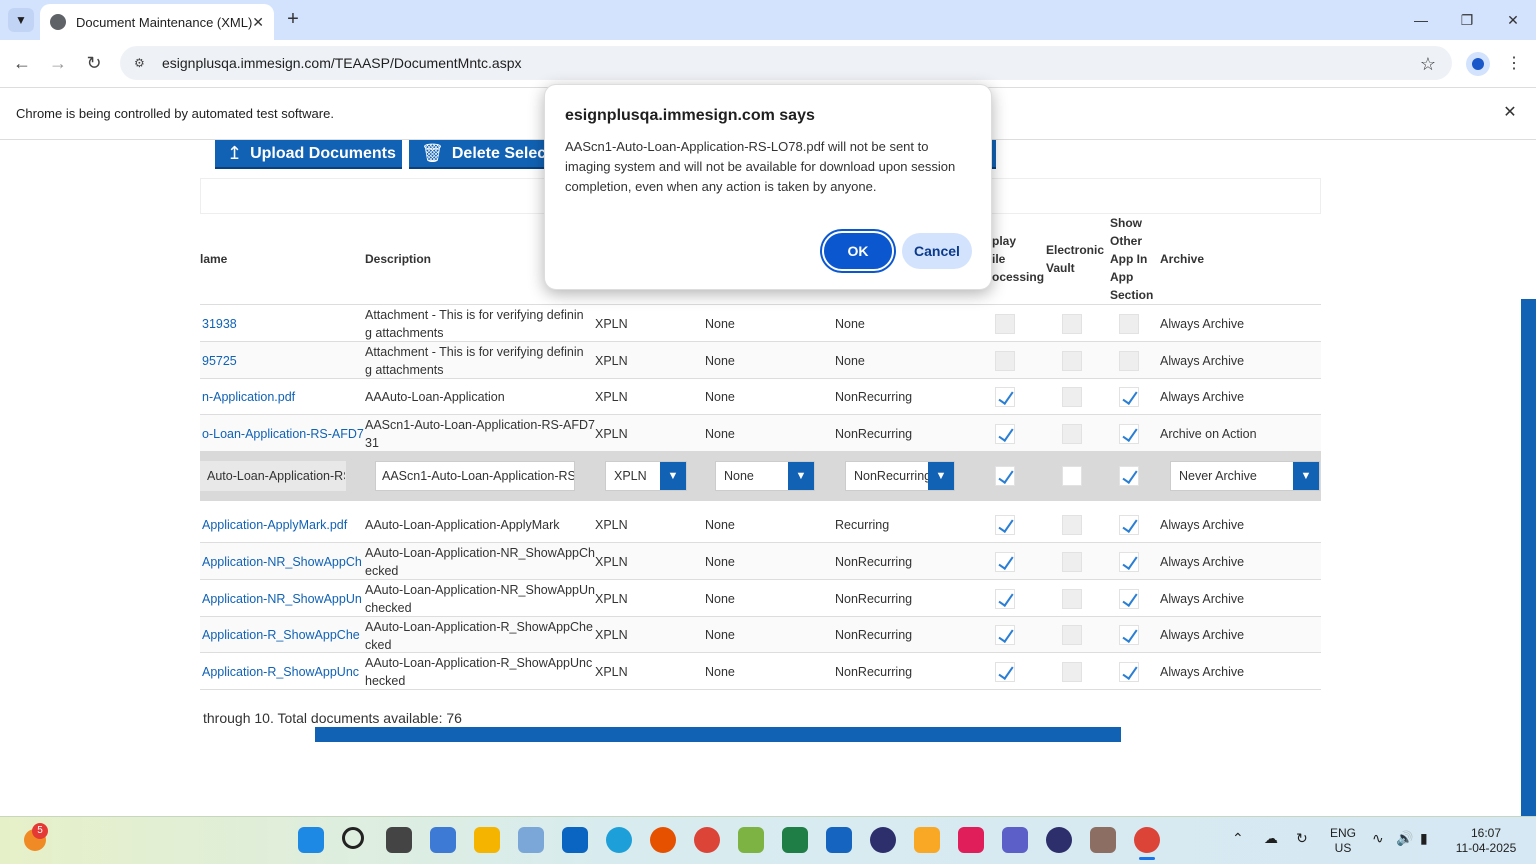 This screenshot has width=1536, height=864. I want to click on edit-name-field: Auto-Loan-Application-RS-, so click(273, 476).